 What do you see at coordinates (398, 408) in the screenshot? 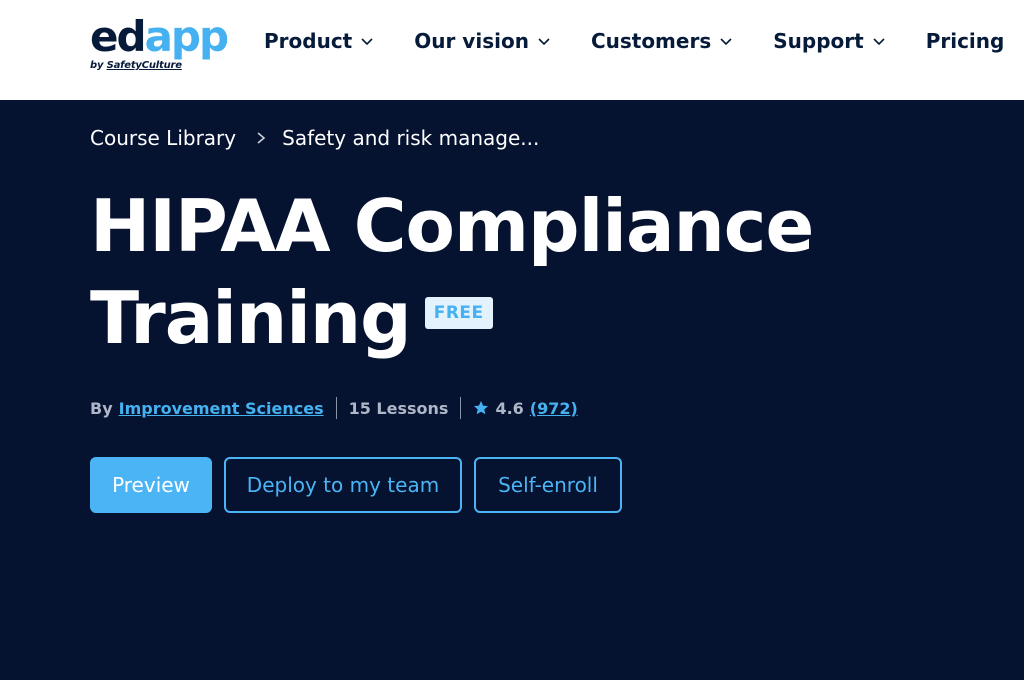
I see `lessons-count: 15 Lessons` at bounding box center [398, 408].